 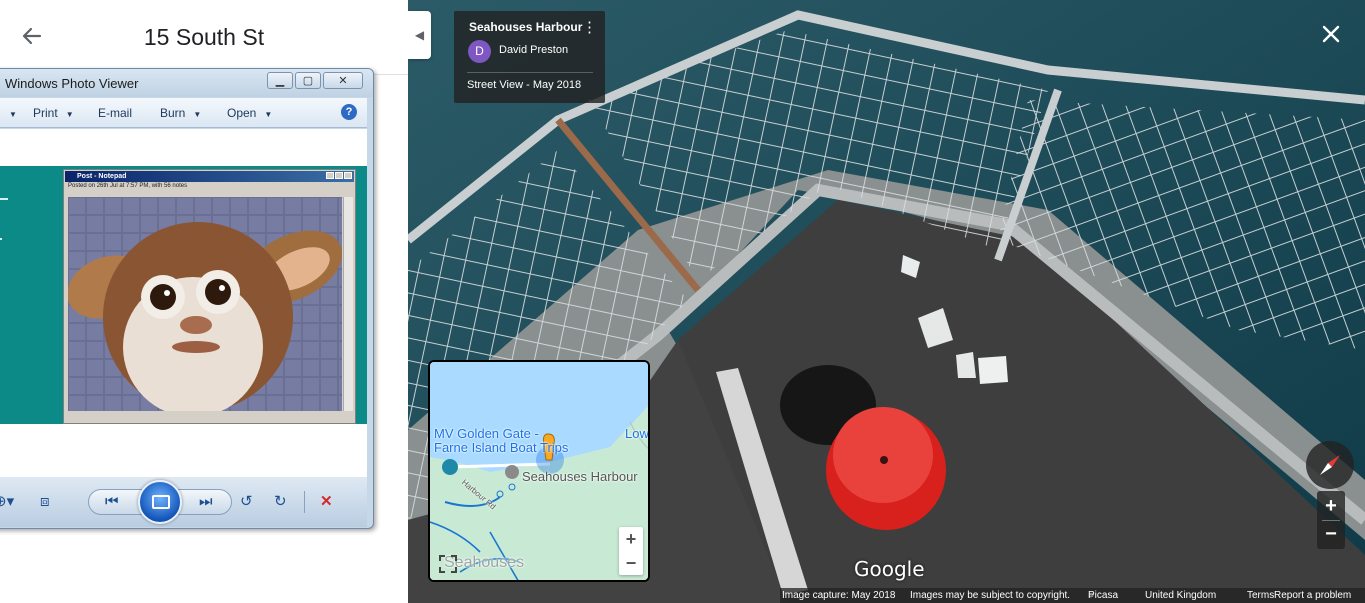 I want to click on map-zoom-in-button: +, so click(x=631, y=539).